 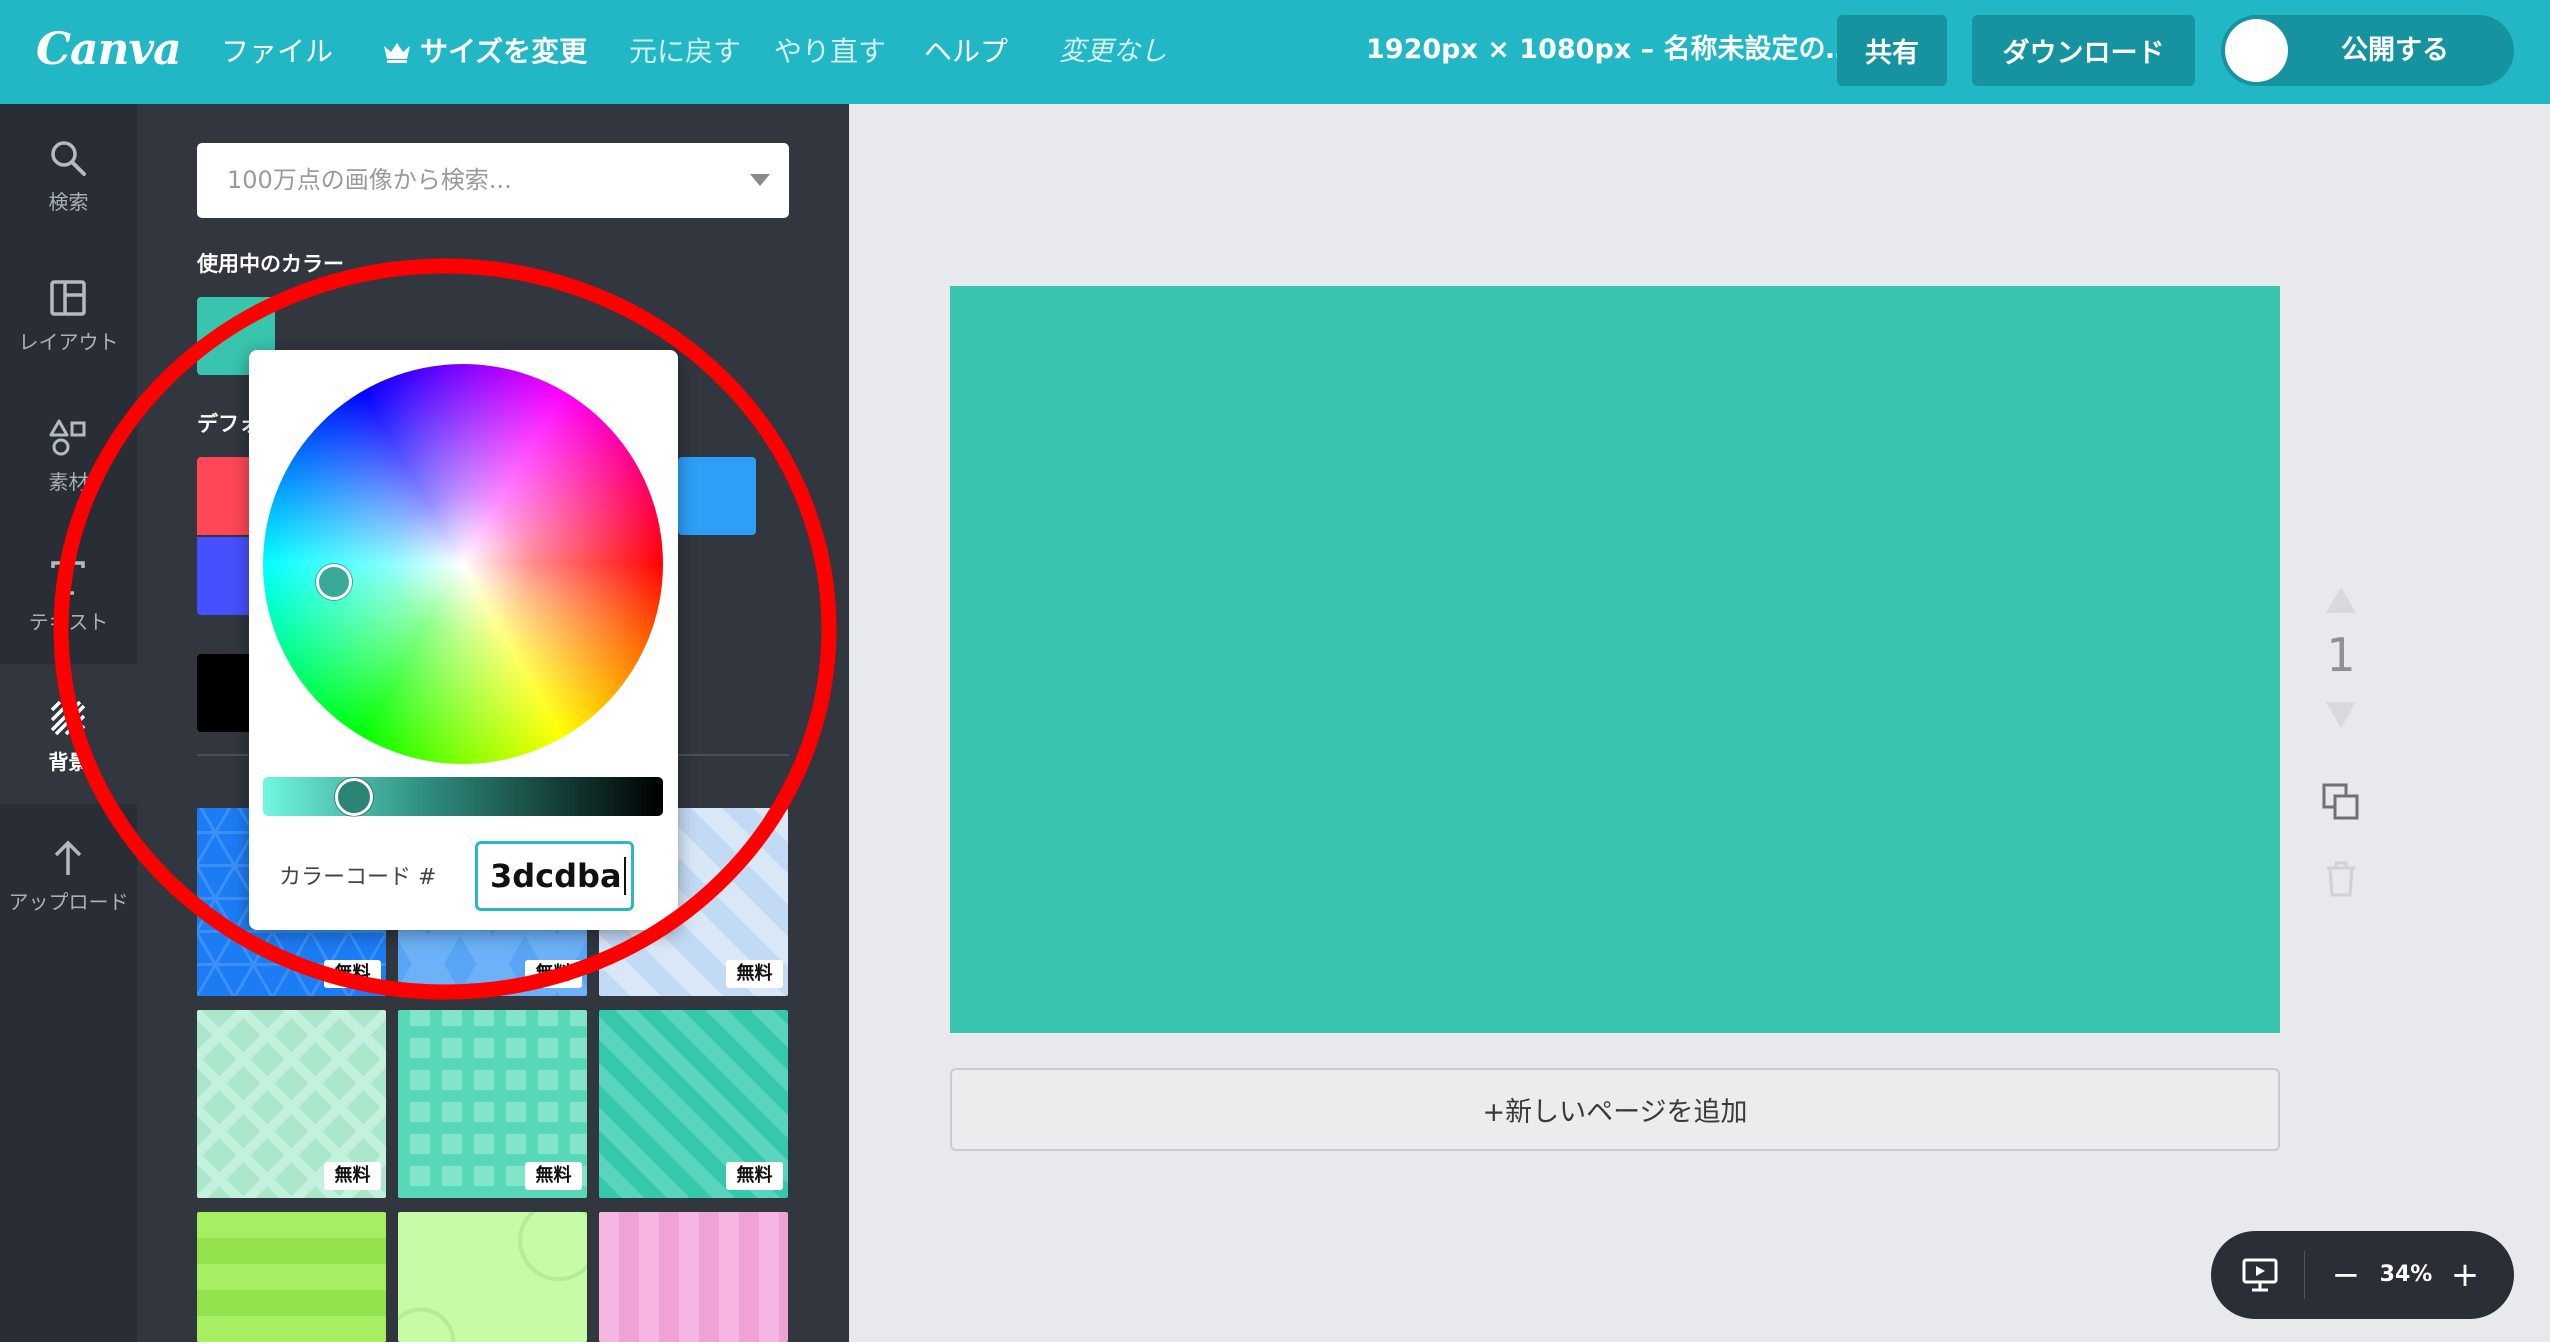 What do you see at coordinates (830, 52) in the screenshot?
I see `menu-redo: やり直す` at bounding box center [830, 52].